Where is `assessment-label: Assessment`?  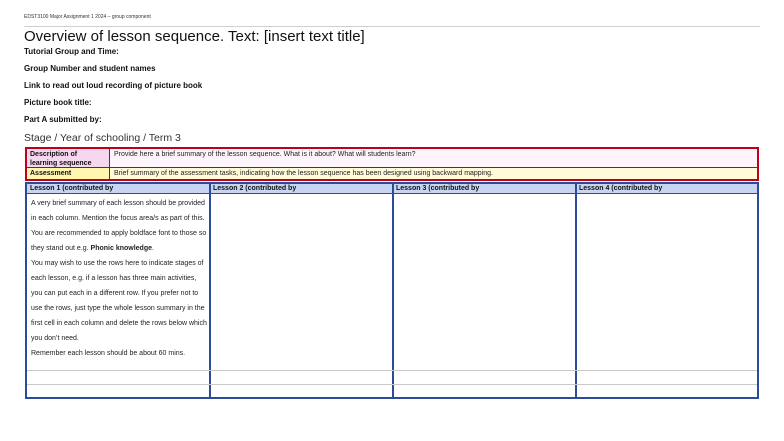
assessment-label: Assessment is located at coordinates (68, 173).